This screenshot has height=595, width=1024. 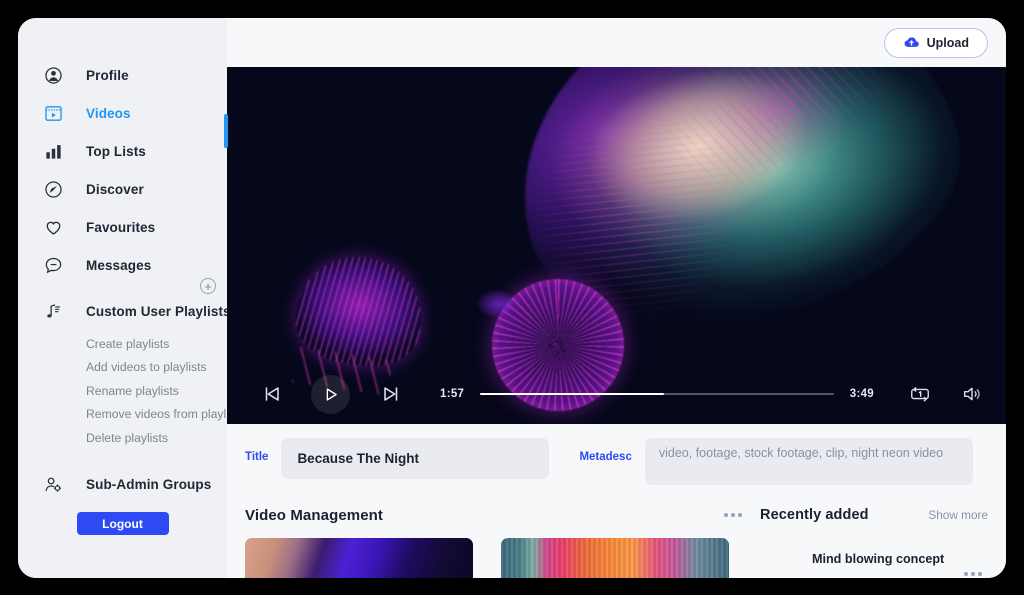 I want to click on title-field-group: Title, so click(x=397, y=458).